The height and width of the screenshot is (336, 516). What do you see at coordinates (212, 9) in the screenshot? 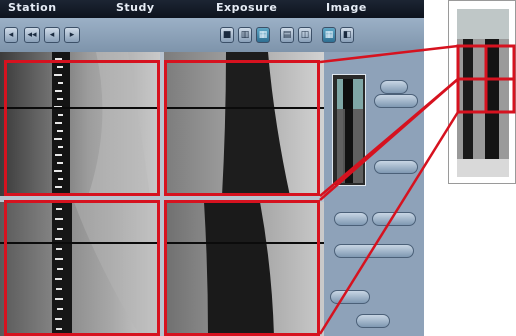
I see `title-bar: Station Study Exposure Image` at bounding box center [212, 9].